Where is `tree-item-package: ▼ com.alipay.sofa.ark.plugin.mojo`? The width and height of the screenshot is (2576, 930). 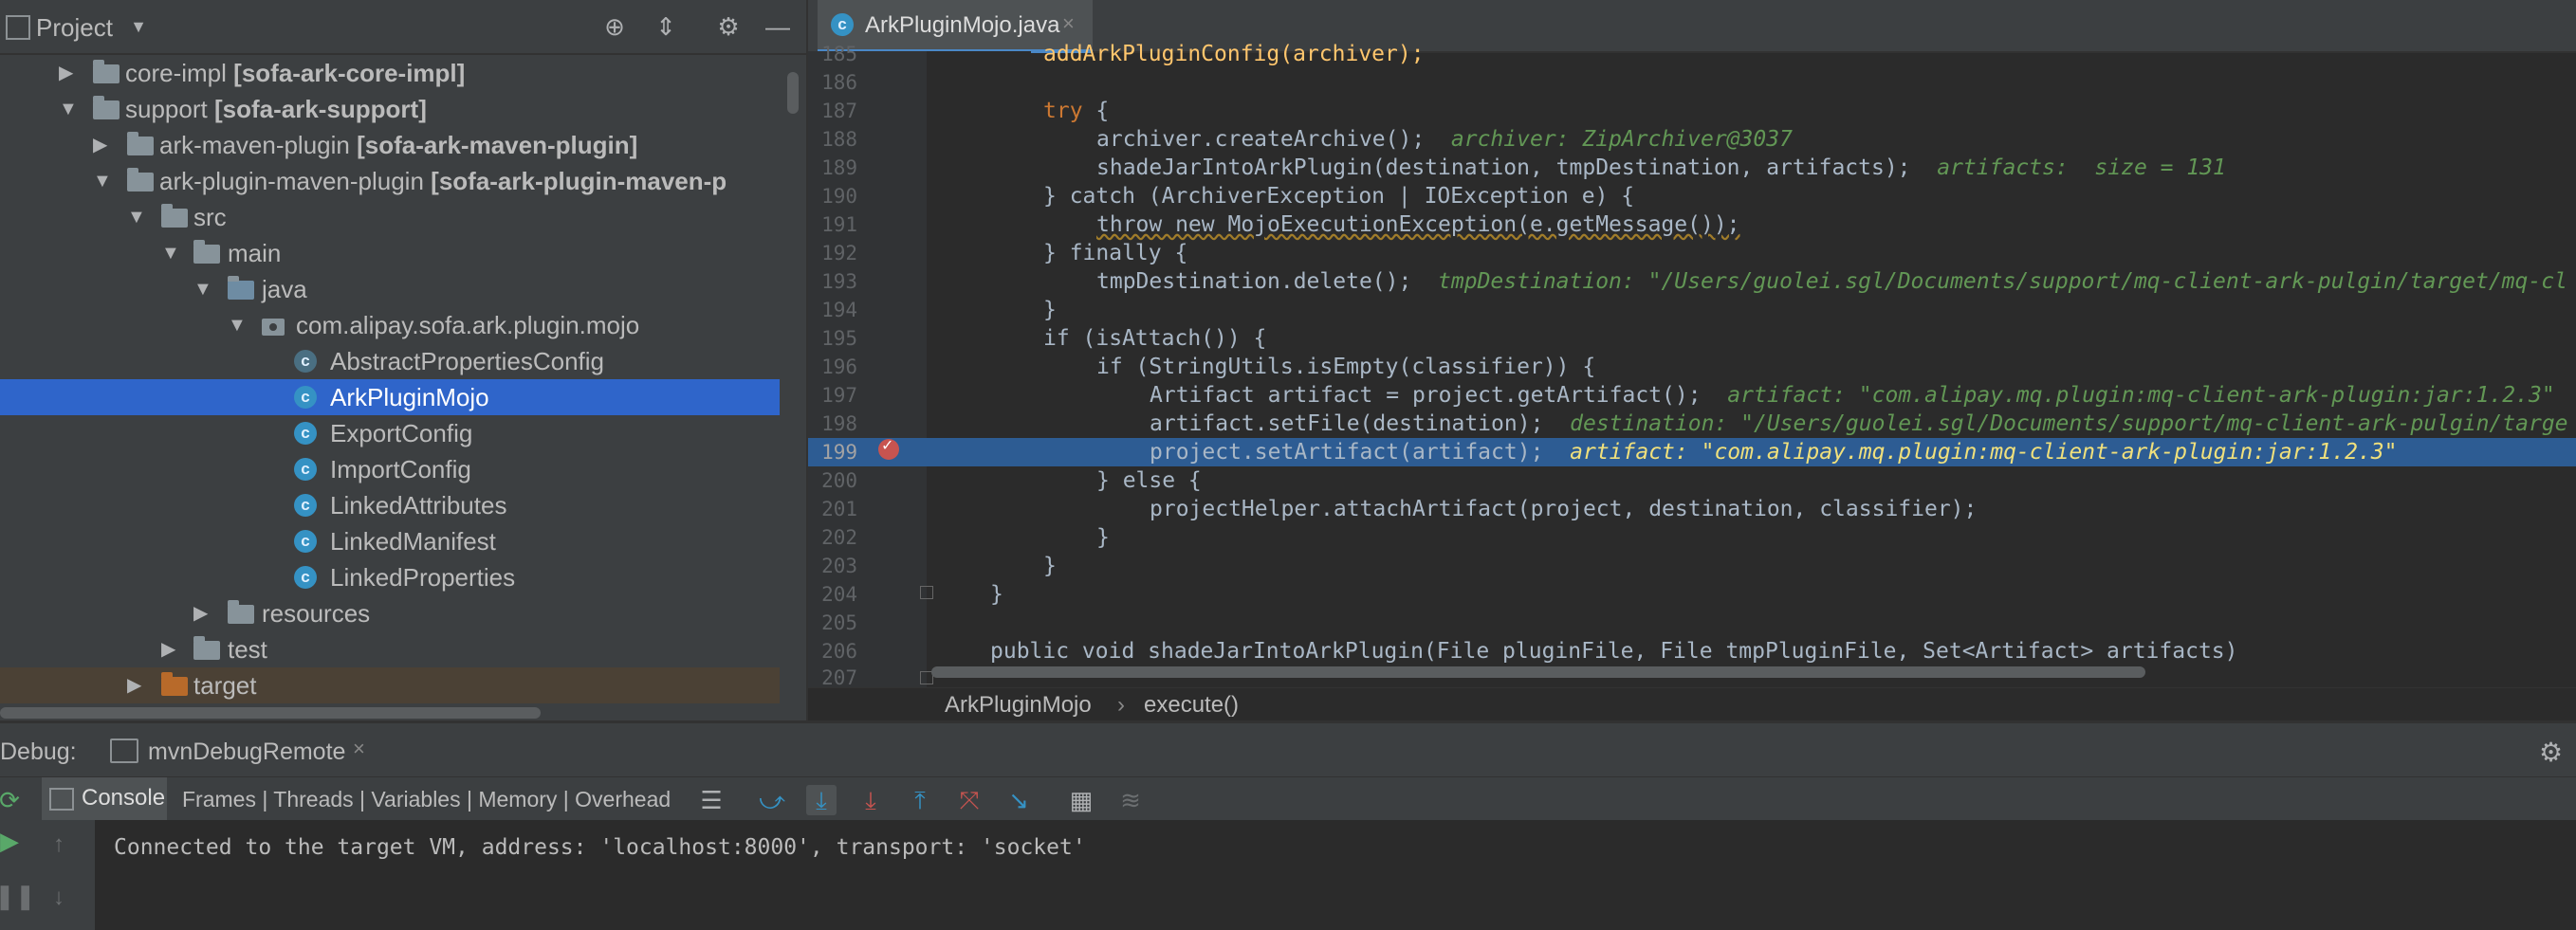
tree-item-package: ▼ com.alipay.sofa.ark.plugin.mojo is located at coordinates (390, 325).